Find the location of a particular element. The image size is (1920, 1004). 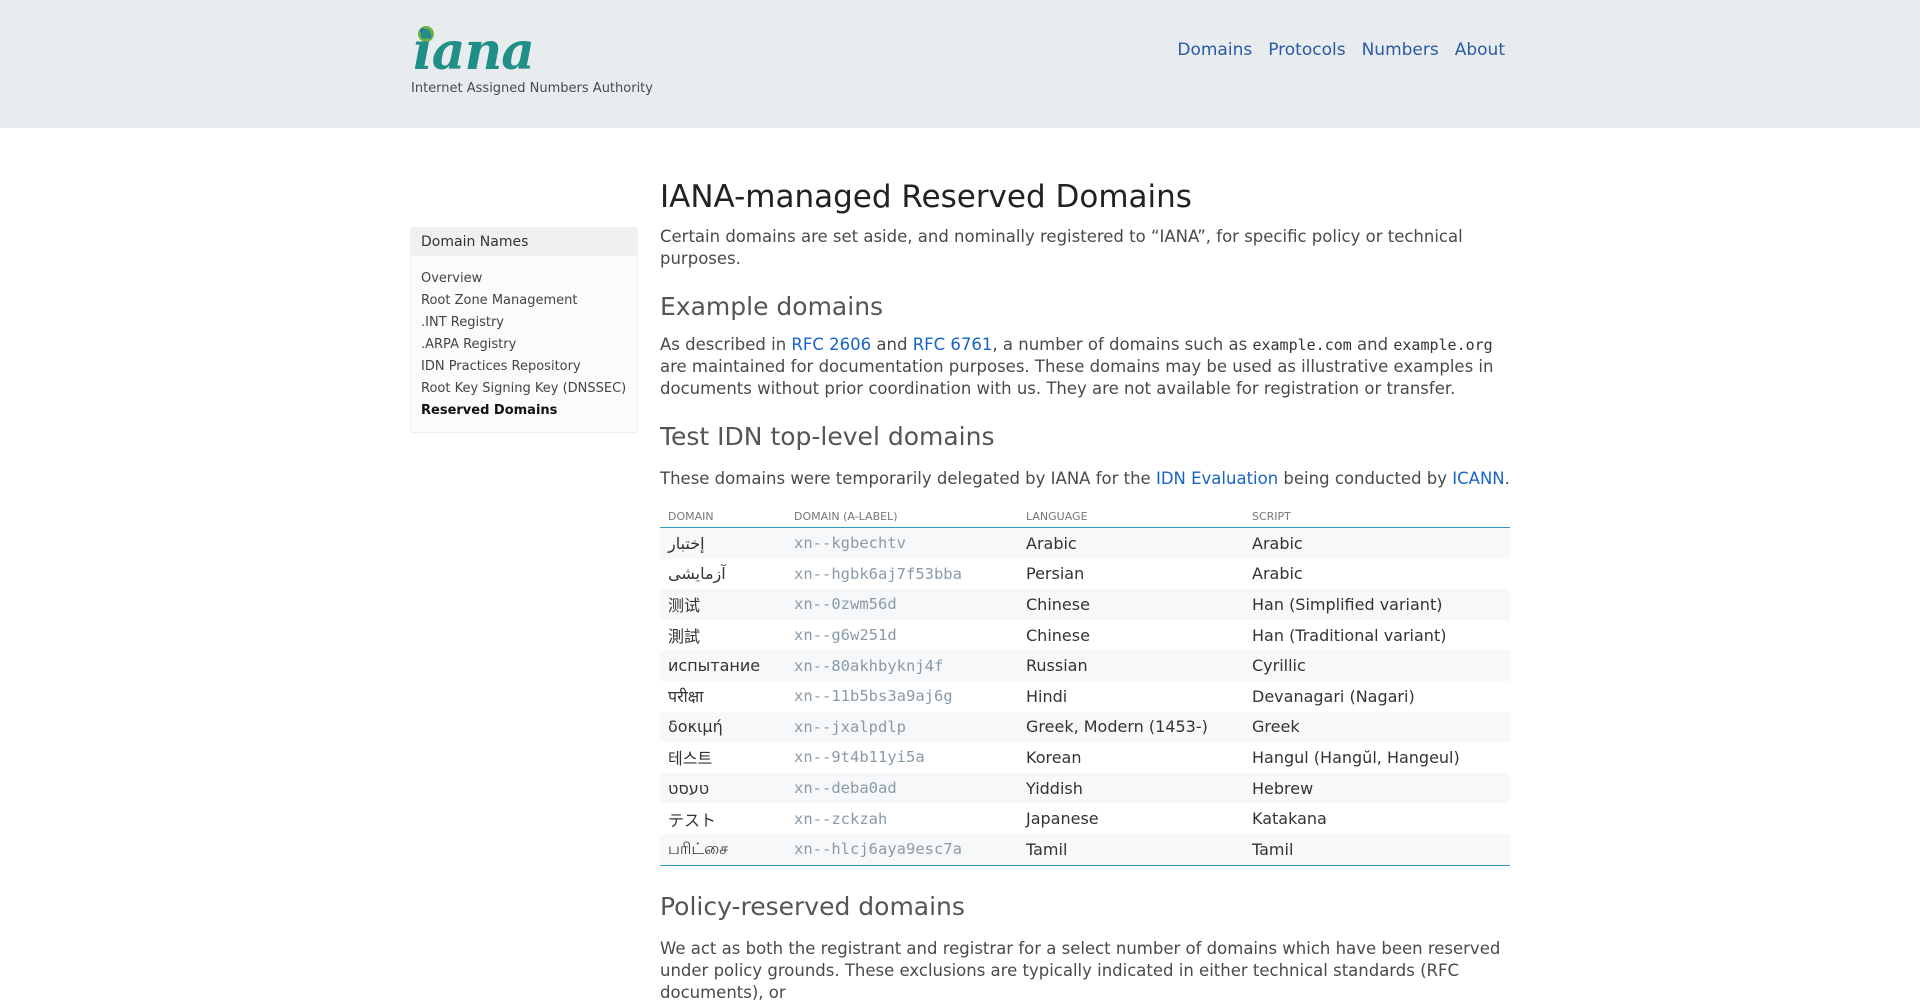

script-cell: Tamil is located at coordinates (1377, 849).